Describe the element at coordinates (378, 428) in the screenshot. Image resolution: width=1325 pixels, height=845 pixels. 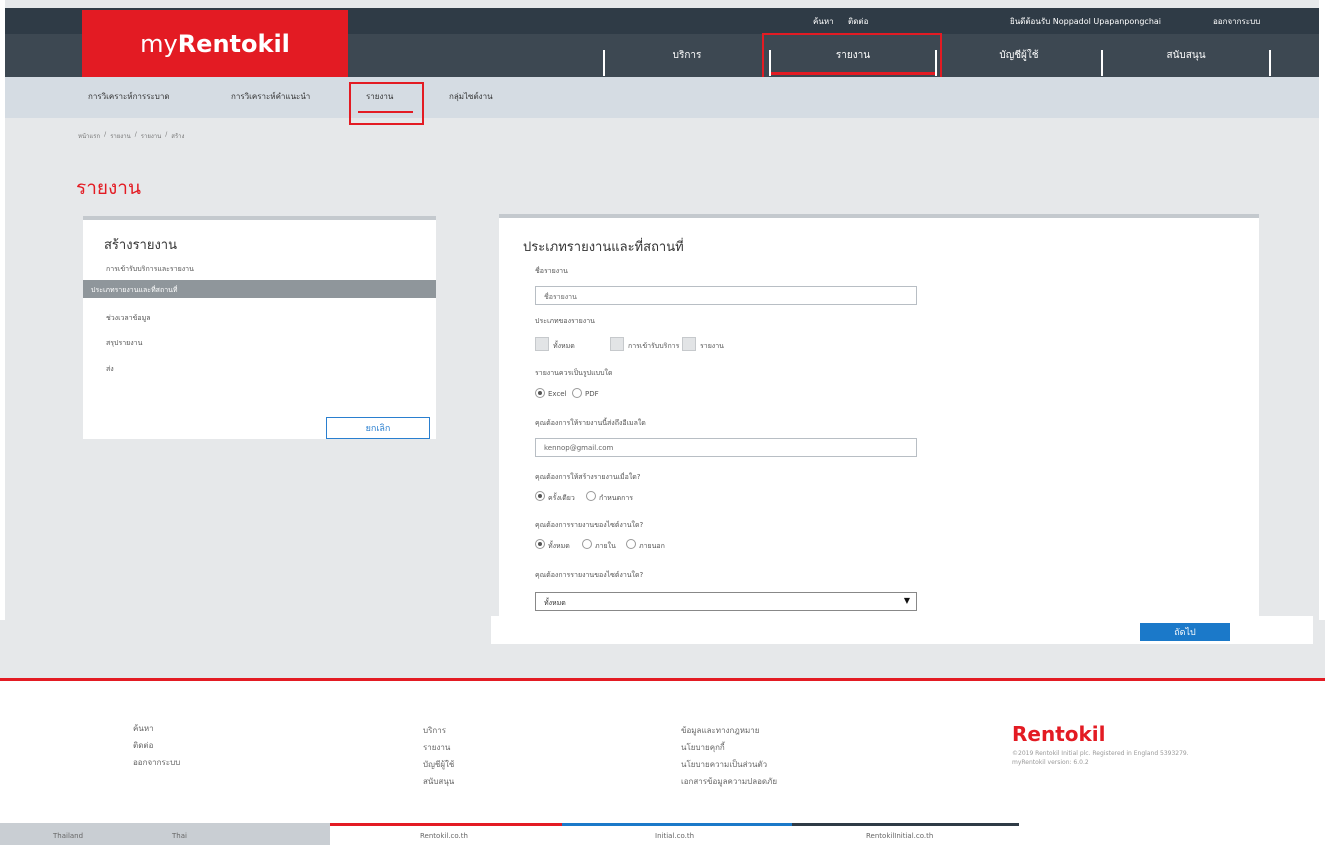
I see `cancel-button: ยกเลิก` at that location.